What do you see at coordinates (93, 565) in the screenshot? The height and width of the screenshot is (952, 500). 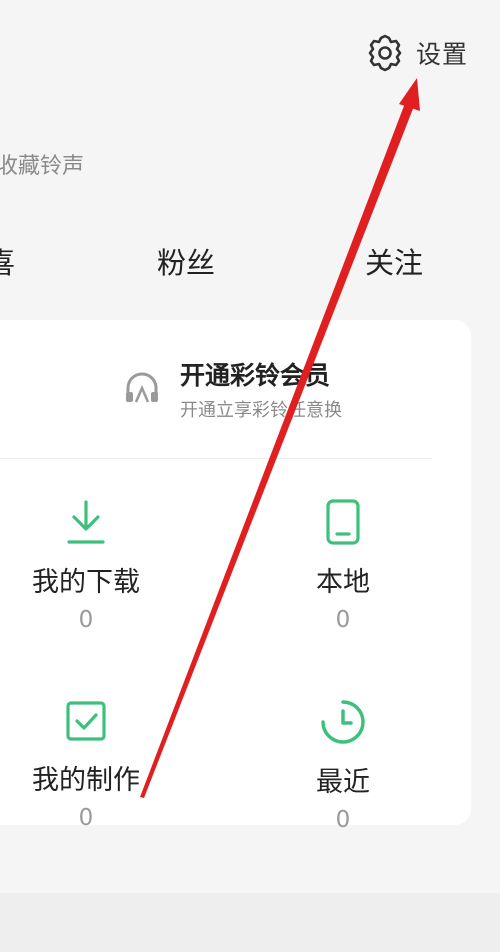 I see `my-downloads-item: 我的下载 0` at bounding box center [93, 565].